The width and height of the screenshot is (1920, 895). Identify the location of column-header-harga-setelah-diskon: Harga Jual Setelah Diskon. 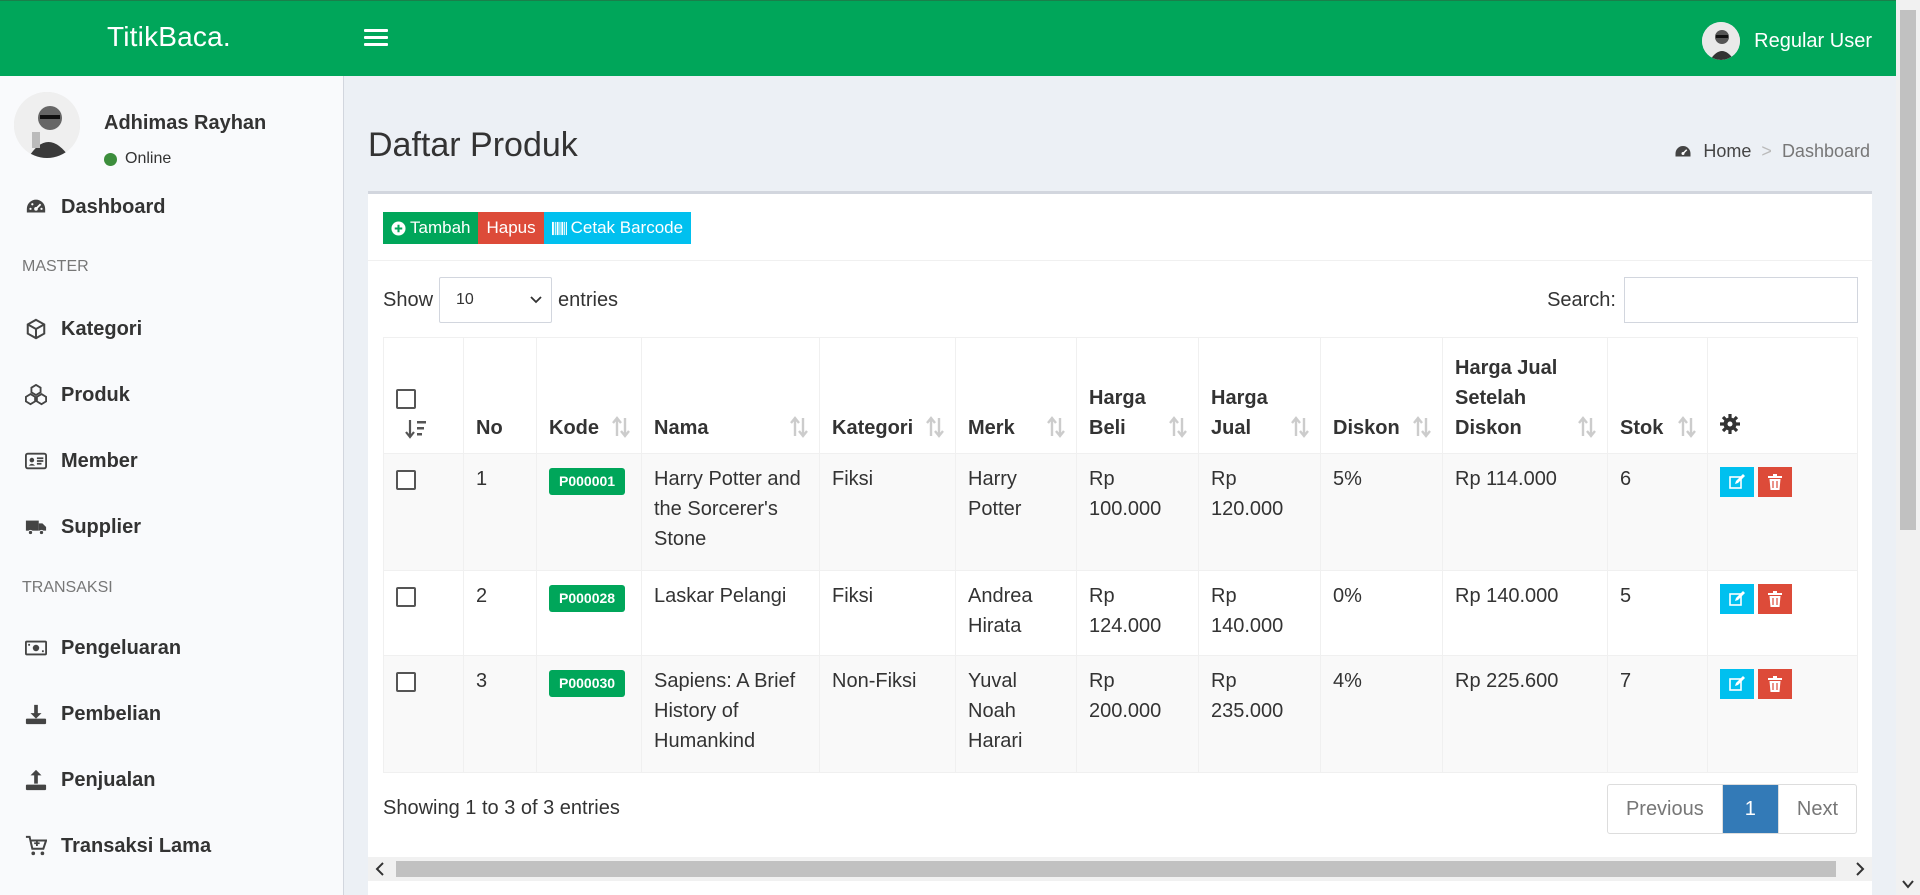
(1525, 395).